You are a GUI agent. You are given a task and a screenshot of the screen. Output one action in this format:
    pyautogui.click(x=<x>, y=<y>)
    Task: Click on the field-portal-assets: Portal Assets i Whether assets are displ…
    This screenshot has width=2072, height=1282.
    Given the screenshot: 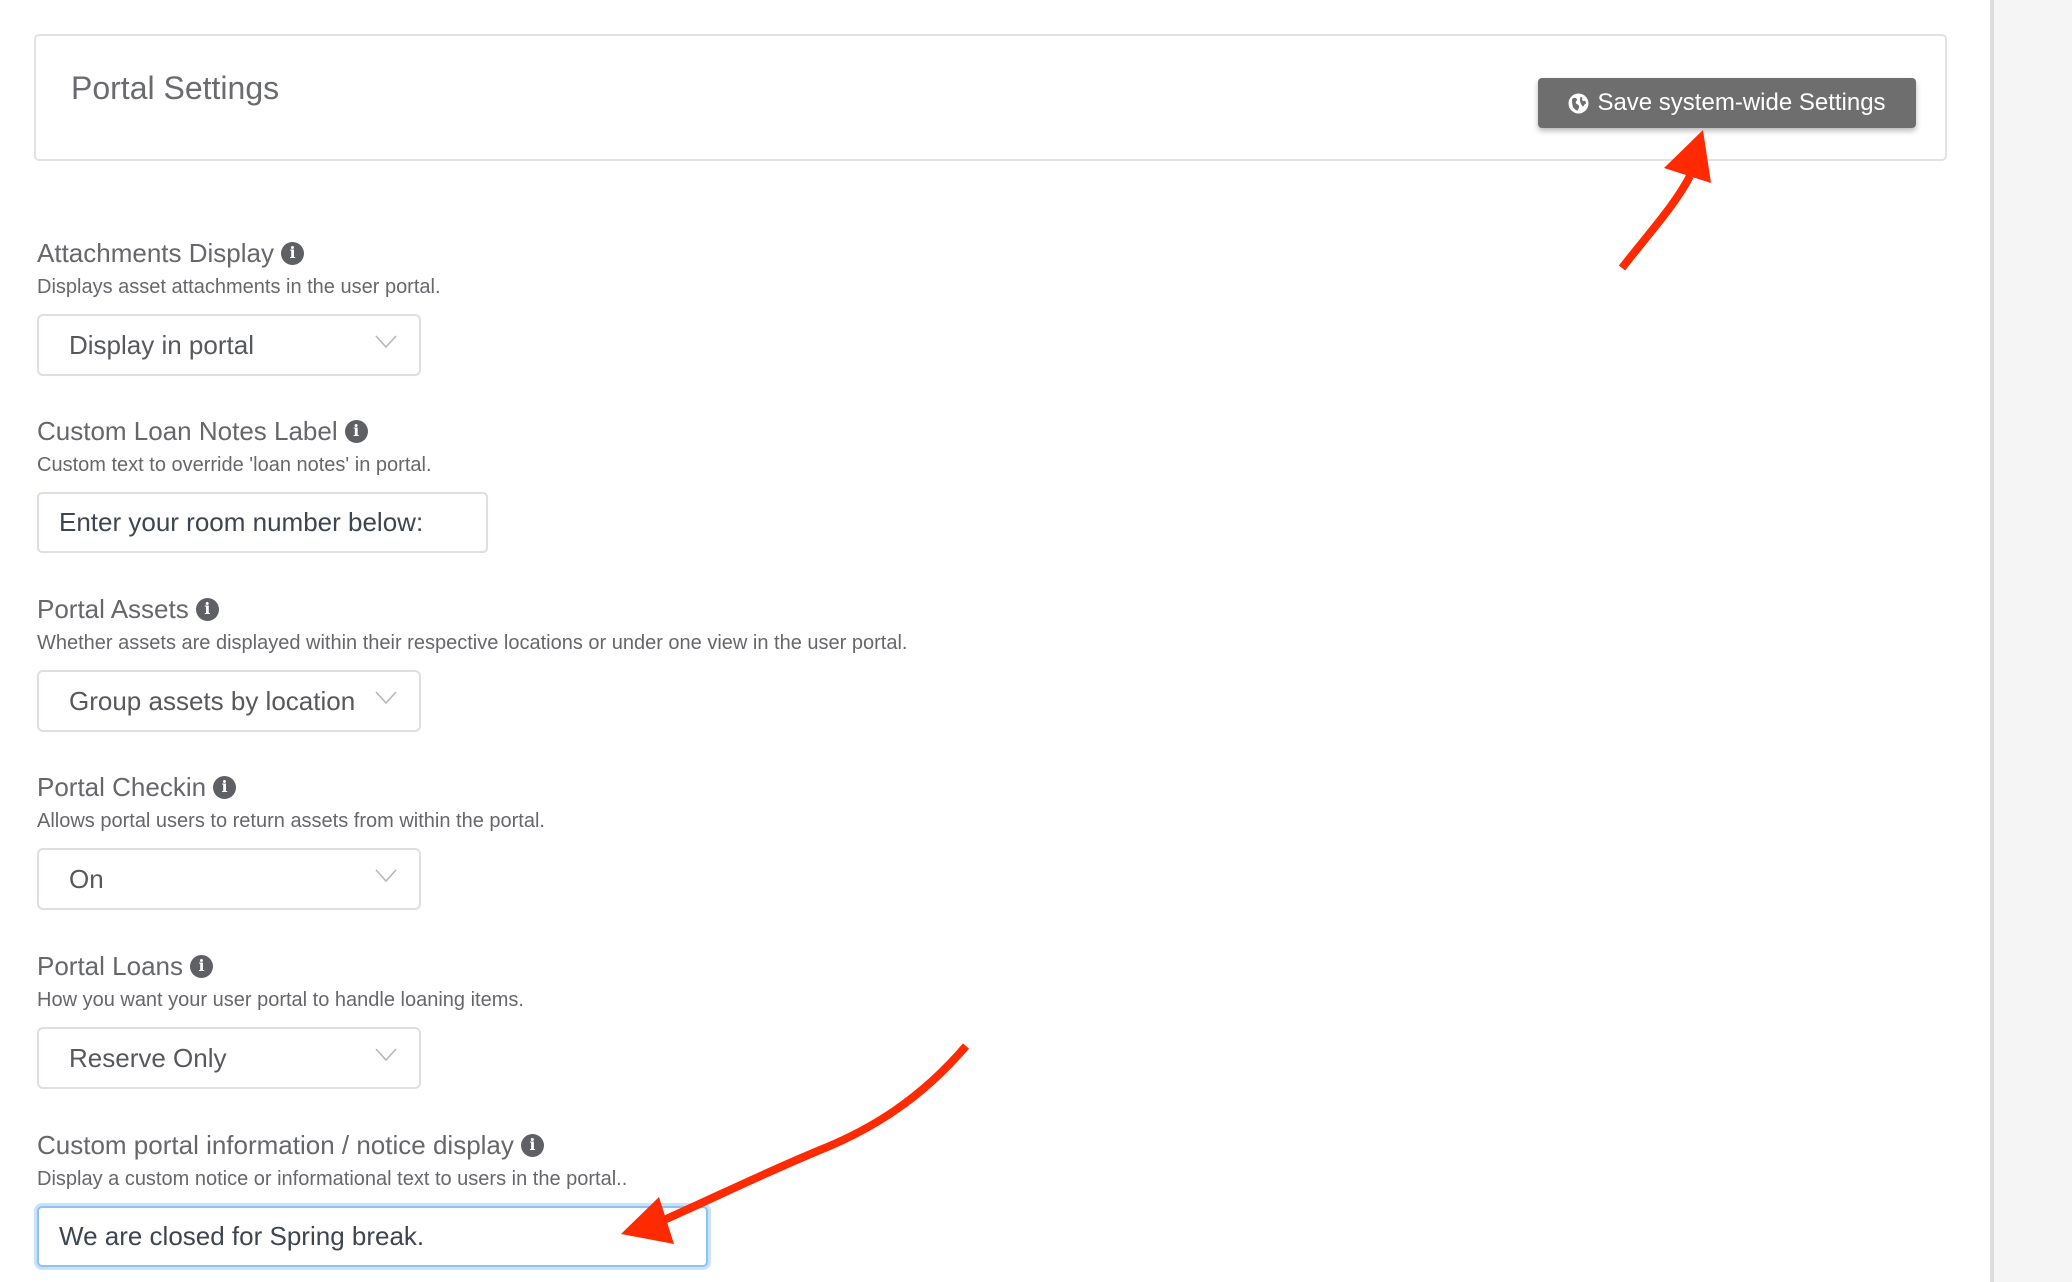 What is the action you would take?
    pyautogui.click(x=472, y=662)
    